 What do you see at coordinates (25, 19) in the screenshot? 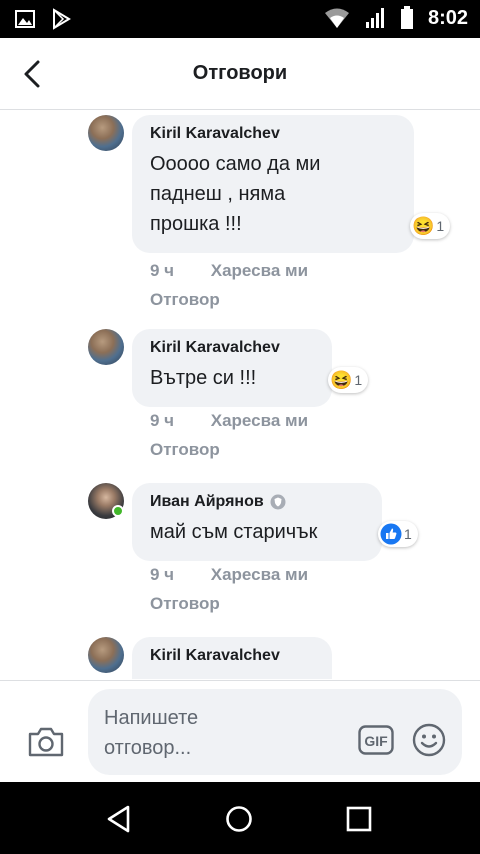
I see `gallery-icon` at bounding box center [25, 19].